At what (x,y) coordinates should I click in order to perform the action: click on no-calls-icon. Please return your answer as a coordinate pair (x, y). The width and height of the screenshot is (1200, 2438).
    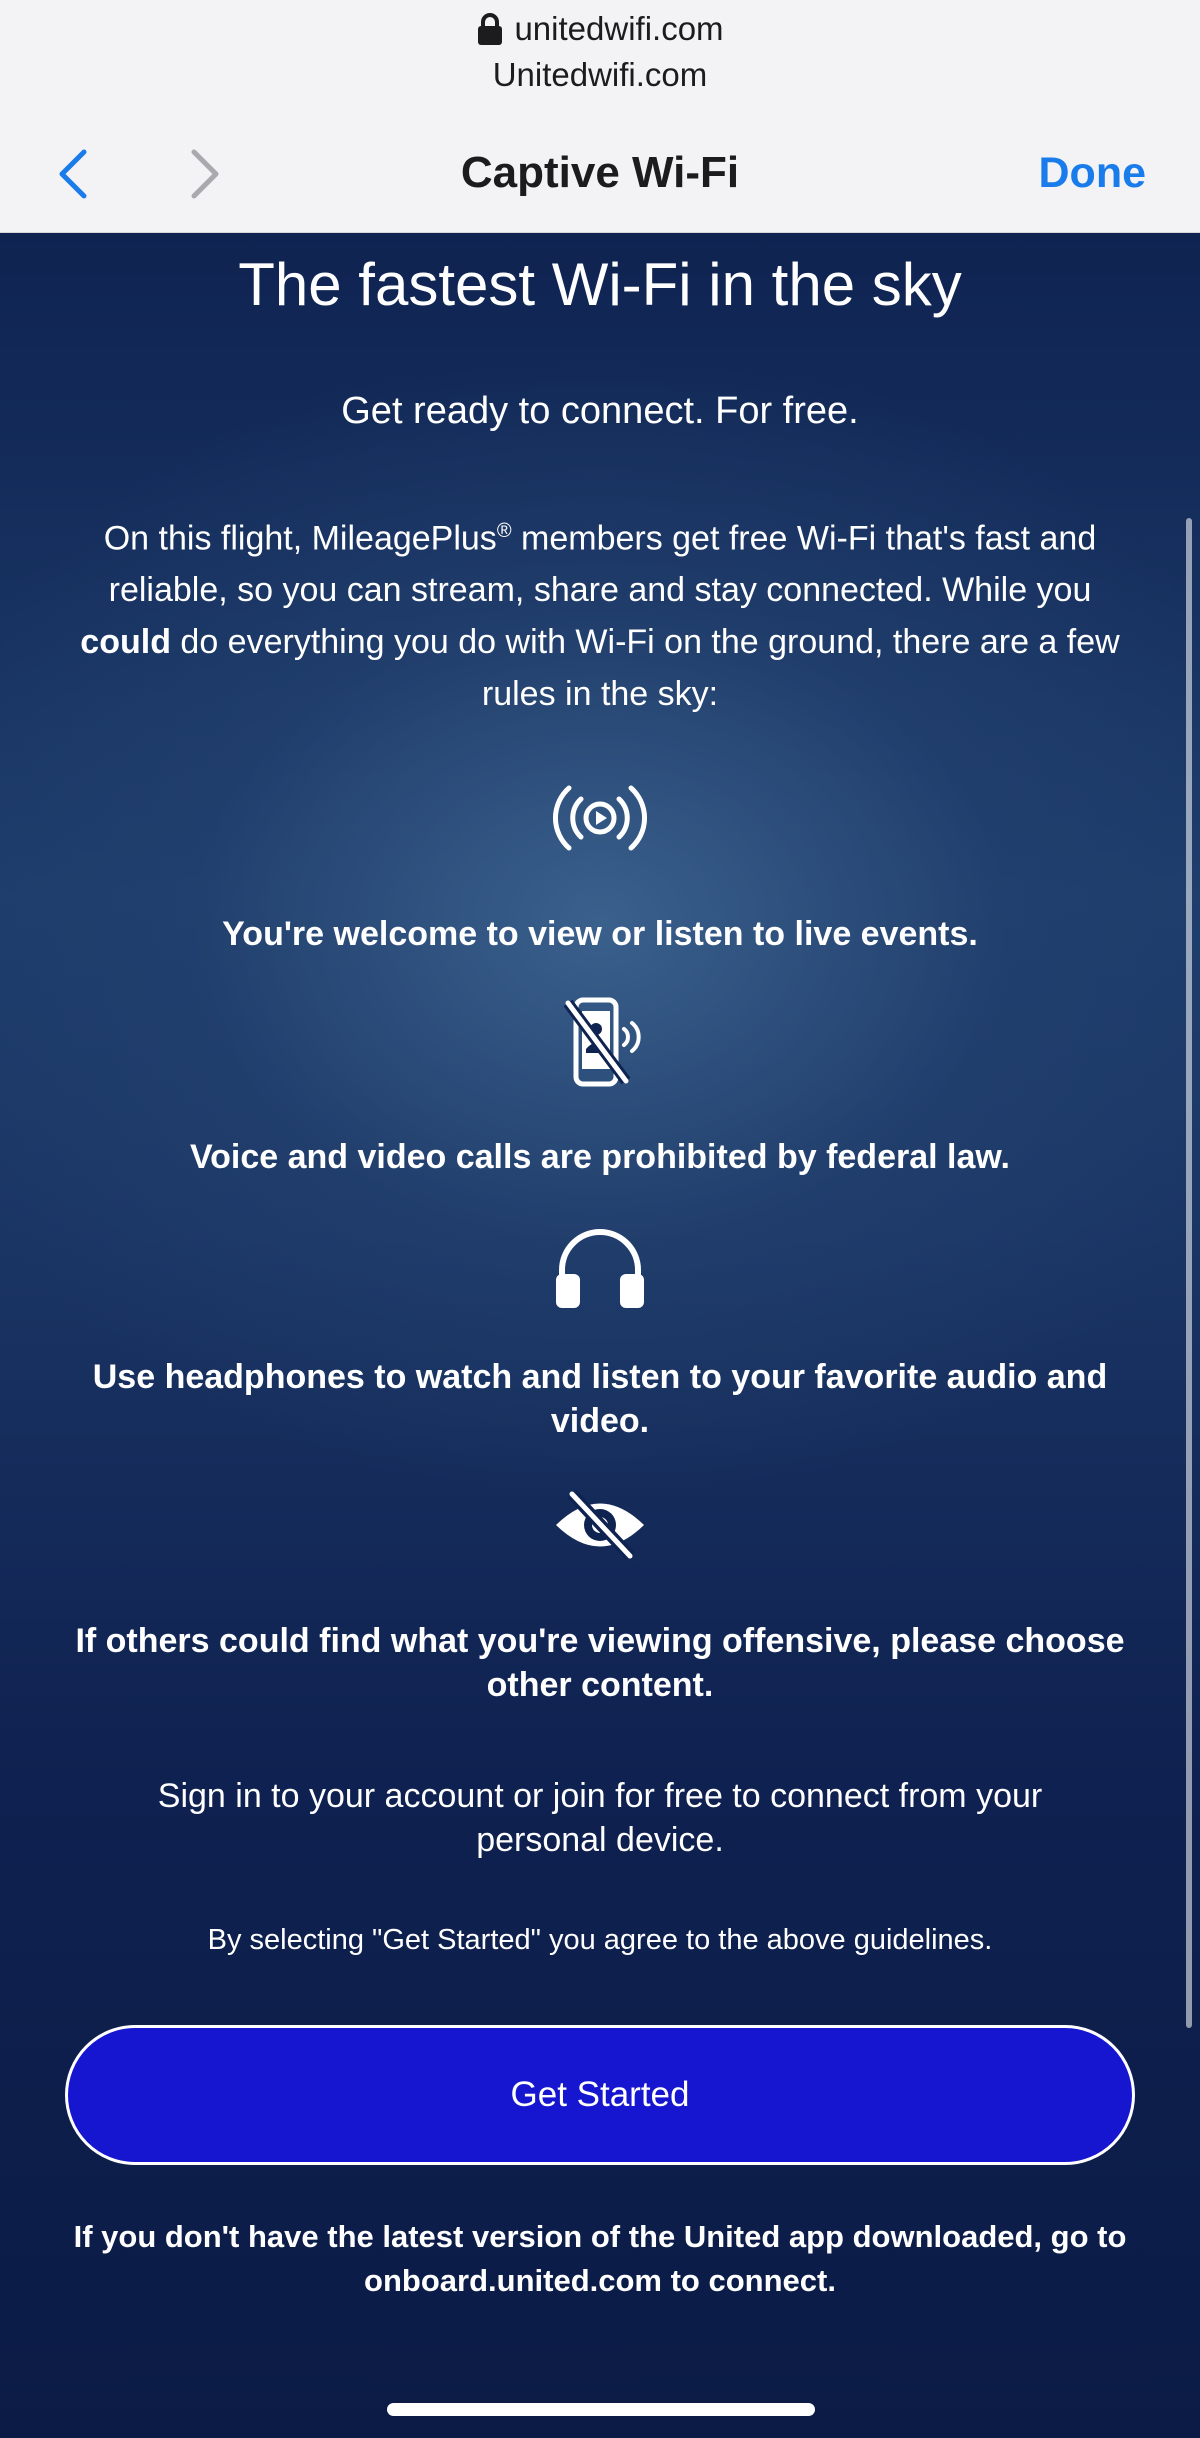
    Looking at the image, I should click on (602, 1042).